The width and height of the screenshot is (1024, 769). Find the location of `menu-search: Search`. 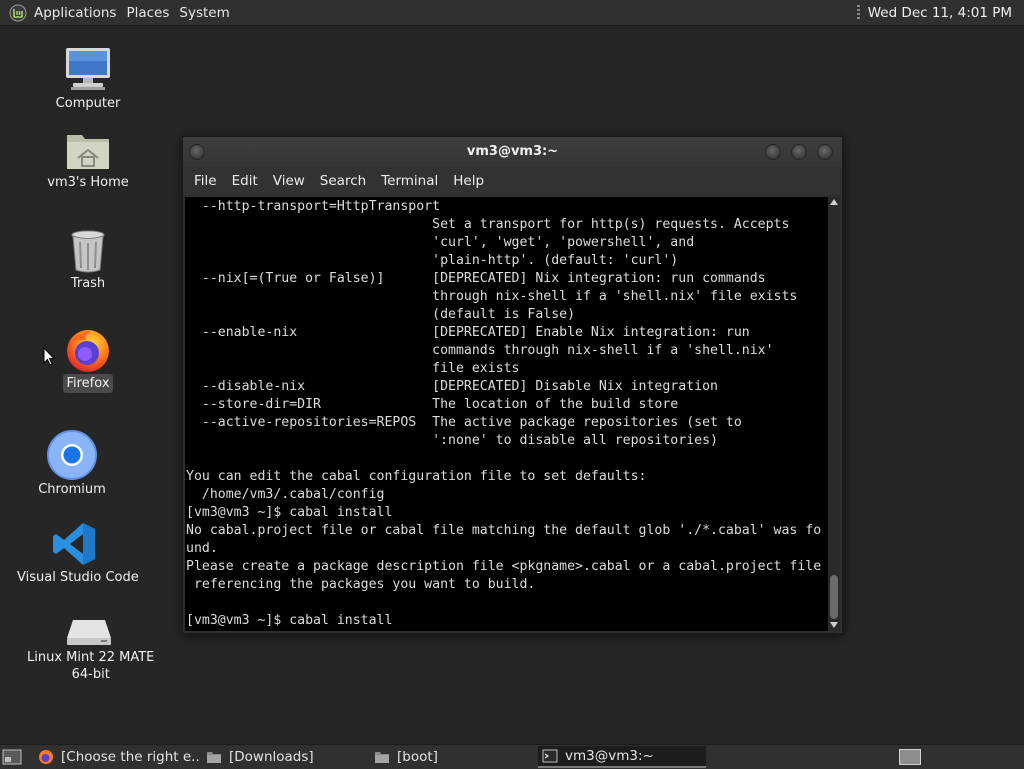

menu-search: Search is located at coordinates (343, 181).